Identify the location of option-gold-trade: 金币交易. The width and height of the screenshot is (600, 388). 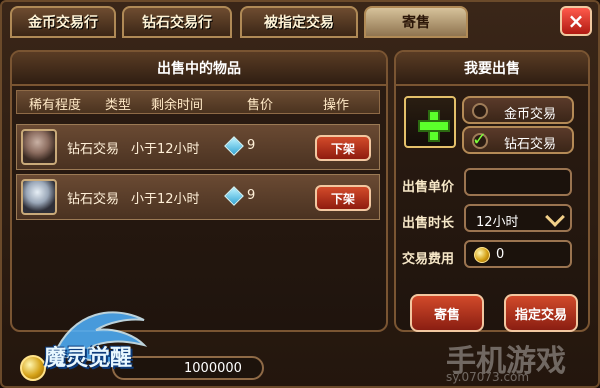
(518, 110).